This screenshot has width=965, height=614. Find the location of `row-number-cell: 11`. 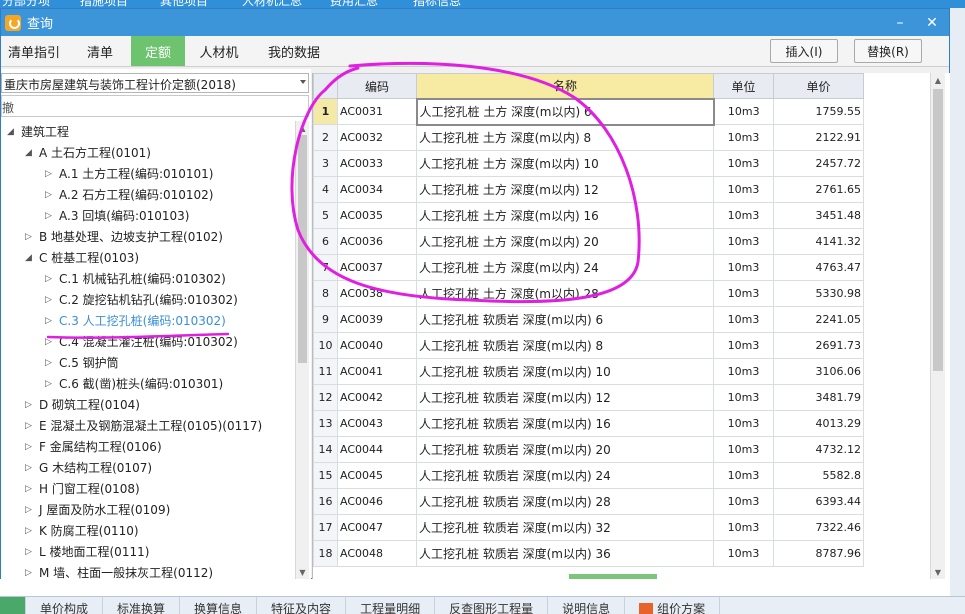

row-number-cell: 11 is located at coordinates (325, 371).